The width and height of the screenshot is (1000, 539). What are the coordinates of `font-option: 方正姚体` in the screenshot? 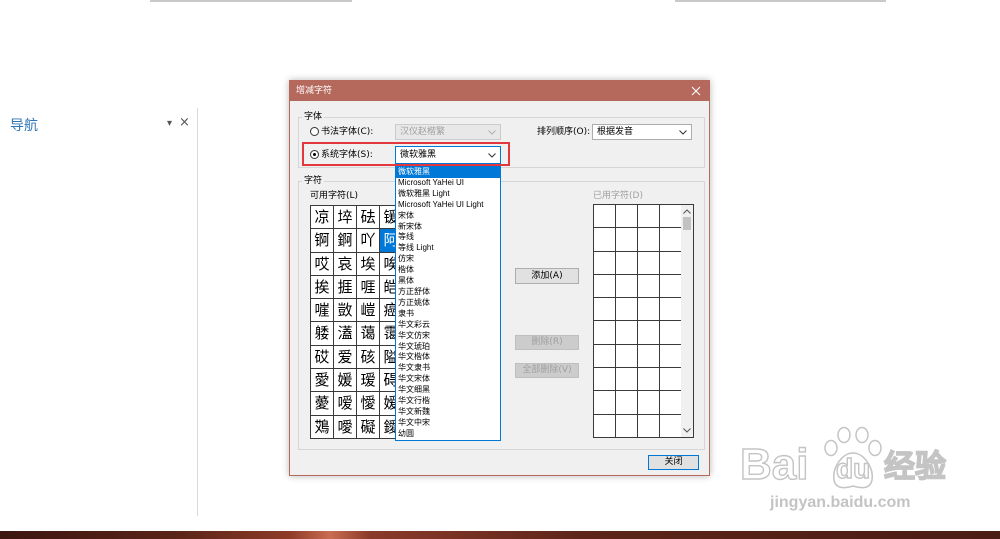 It's located at (448, 303).